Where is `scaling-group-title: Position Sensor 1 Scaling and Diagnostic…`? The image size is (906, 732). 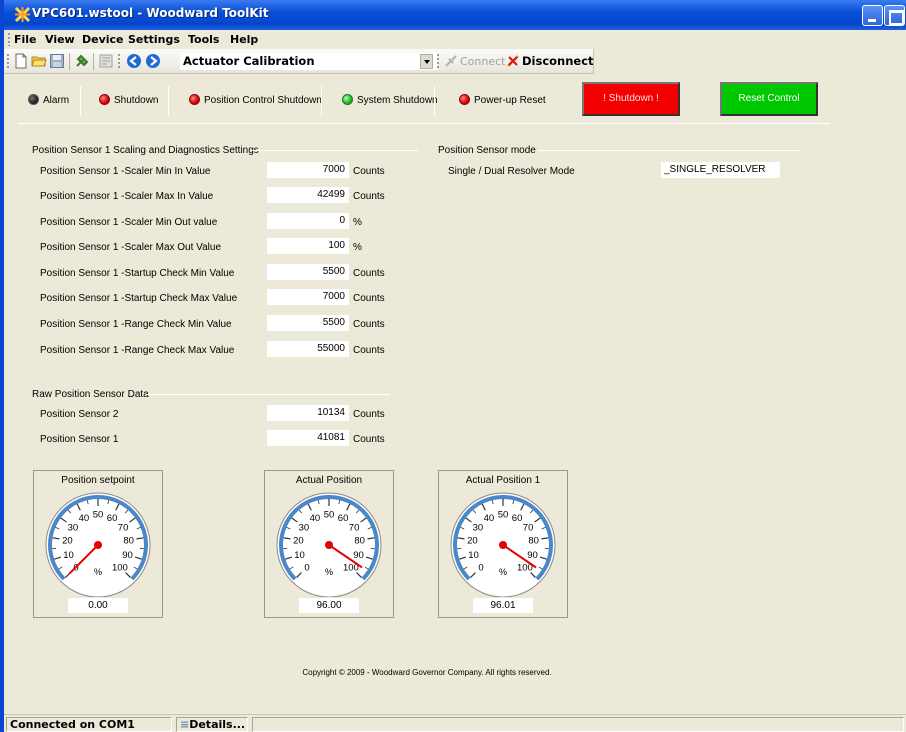 scaling-group-title: Position Sensor 1 Scaling and Diagnostic… is located at coordinates (145, 150).